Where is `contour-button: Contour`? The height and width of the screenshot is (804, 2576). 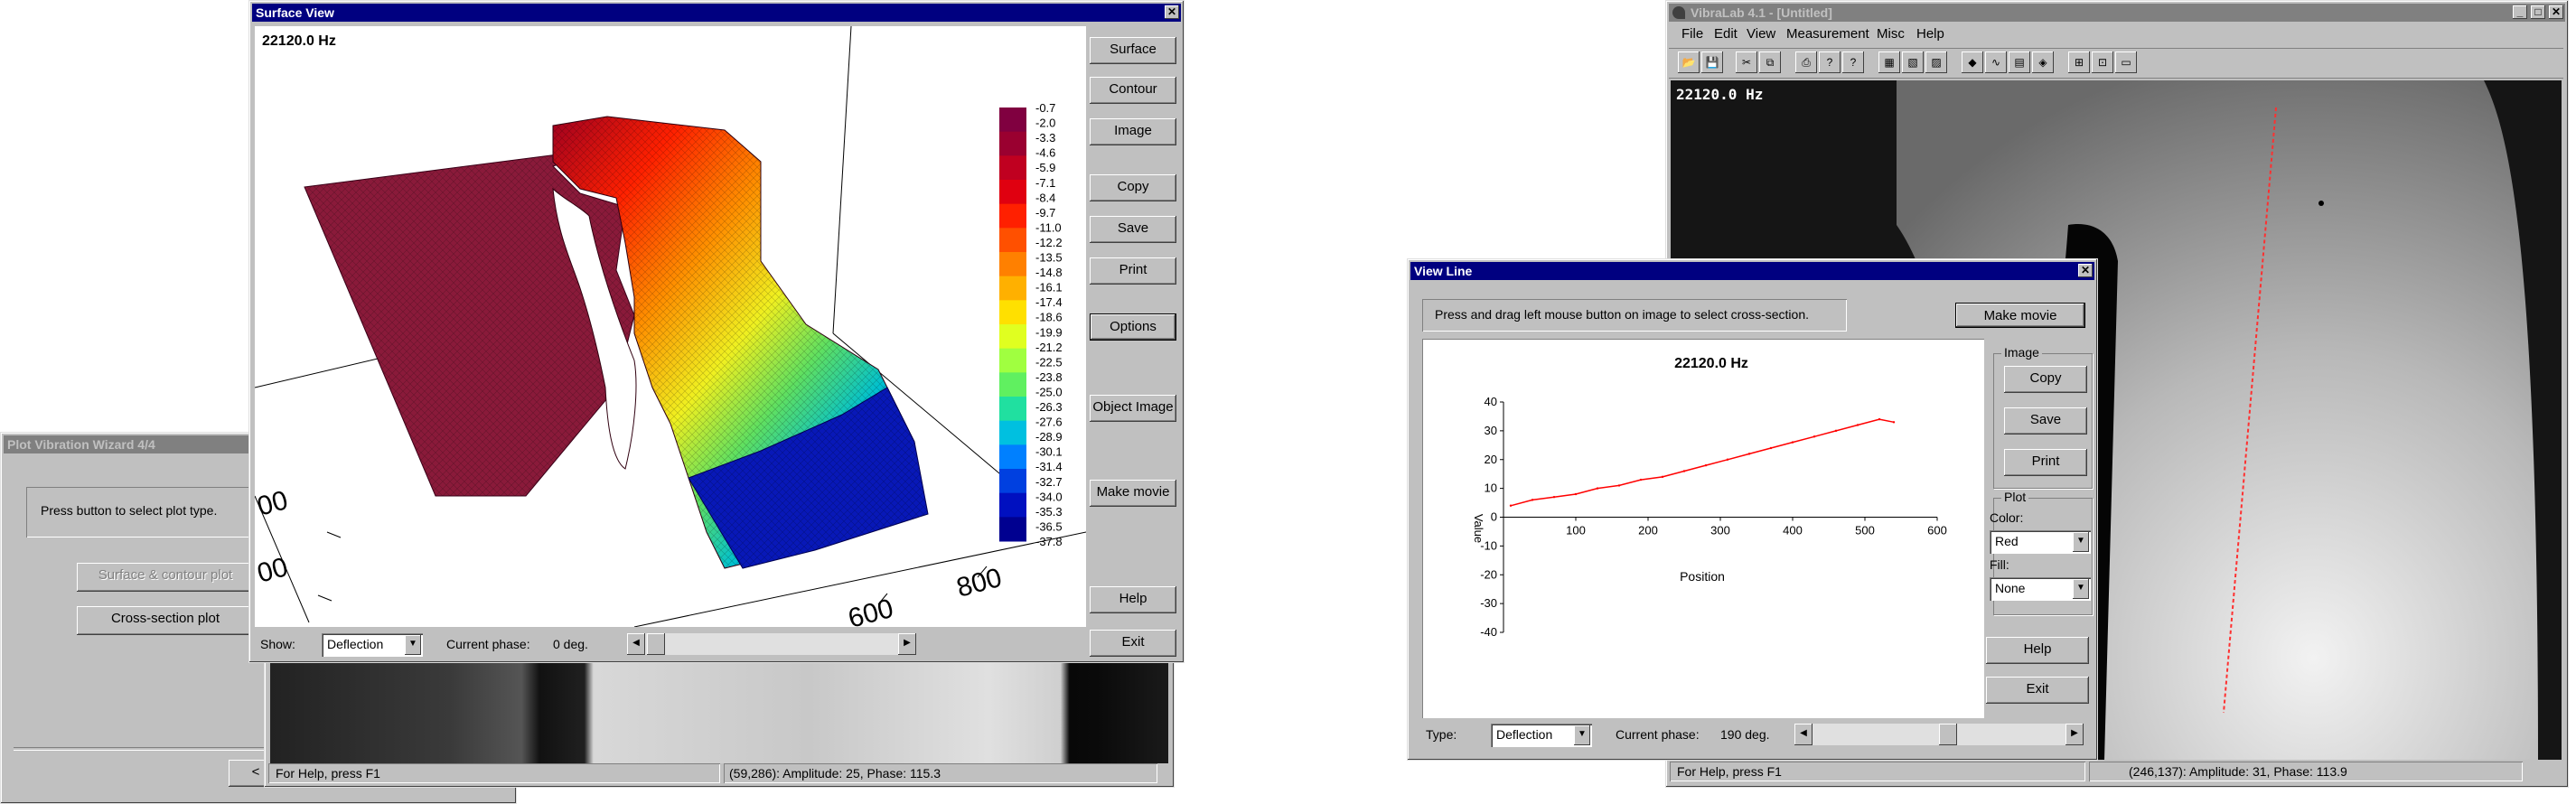 contour-button: Contour is located at coordinates (1133, 90).